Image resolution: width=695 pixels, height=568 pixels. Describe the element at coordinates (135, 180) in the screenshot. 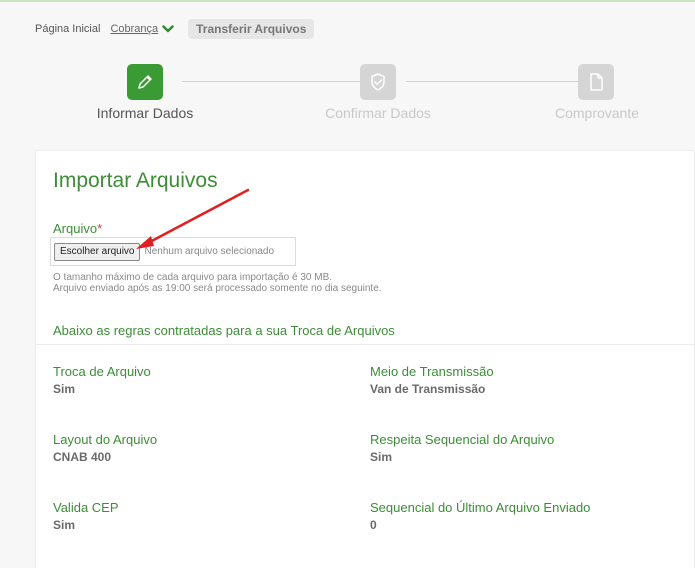

I see `card-title: Importar Arquivos` at that location.